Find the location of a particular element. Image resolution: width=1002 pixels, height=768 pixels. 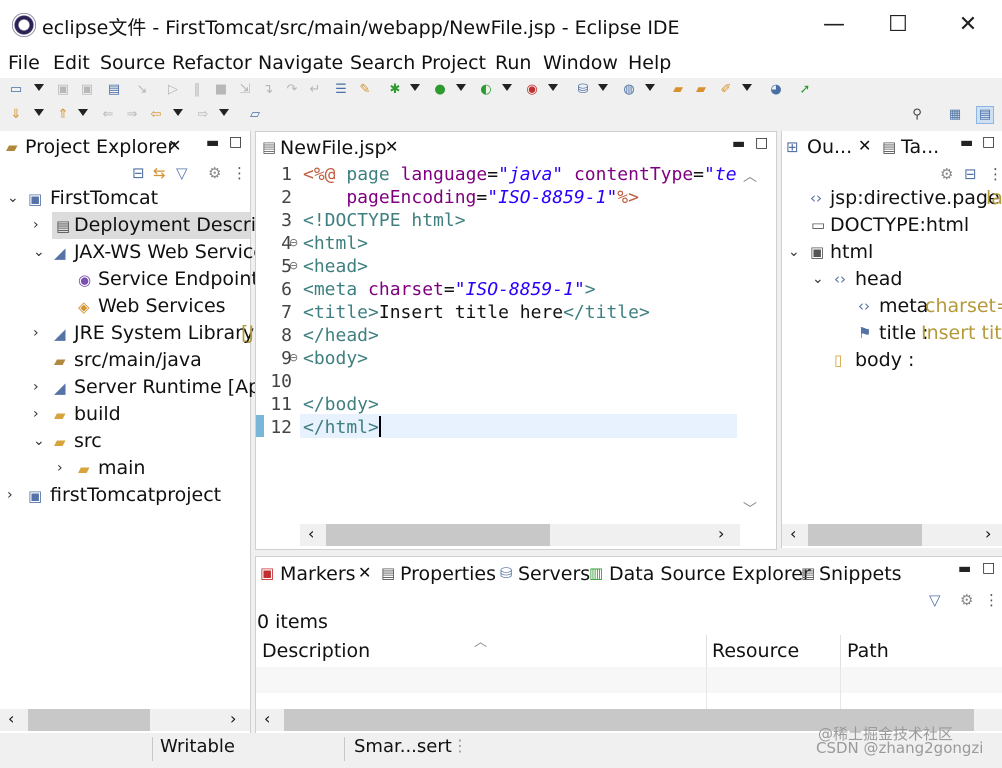

scroll-up-icon: ︿ is located at coordinates (750, 176).